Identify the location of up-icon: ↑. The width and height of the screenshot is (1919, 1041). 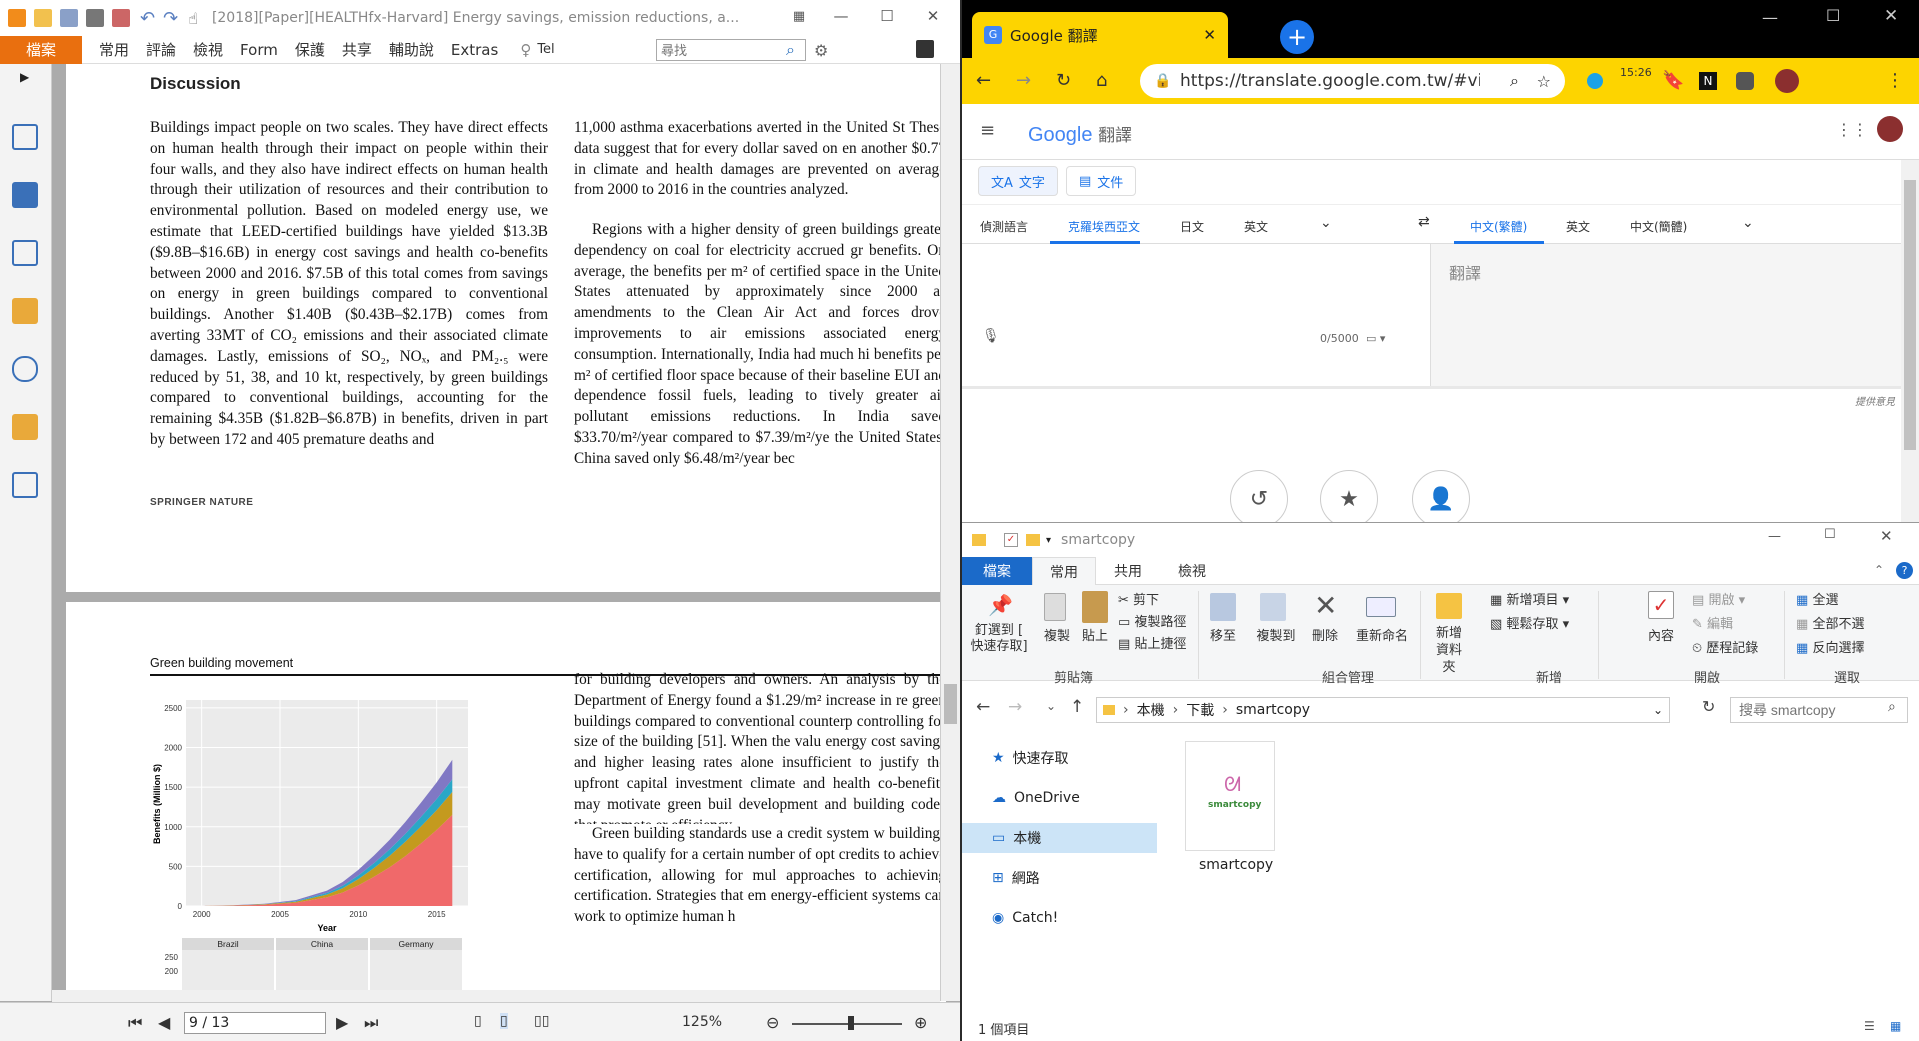
(1077, 707).